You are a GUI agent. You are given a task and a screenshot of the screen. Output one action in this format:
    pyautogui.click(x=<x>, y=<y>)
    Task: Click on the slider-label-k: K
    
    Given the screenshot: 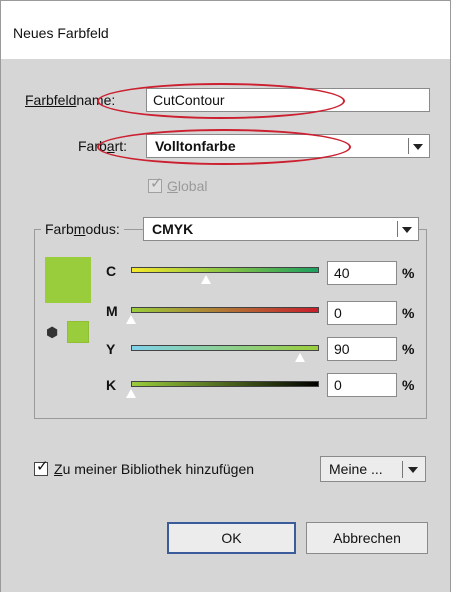 What is the action you would take?
    pyautogui.click(x=111, y=385)
    